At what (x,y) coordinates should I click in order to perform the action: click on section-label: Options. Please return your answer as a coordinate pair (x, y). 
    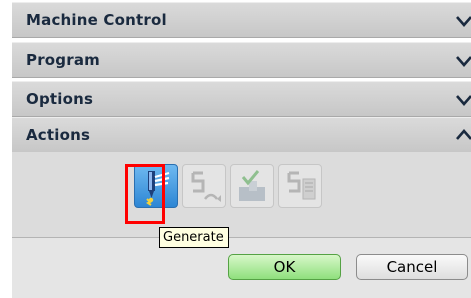
    Looking at the image, I should click on (60, 99).